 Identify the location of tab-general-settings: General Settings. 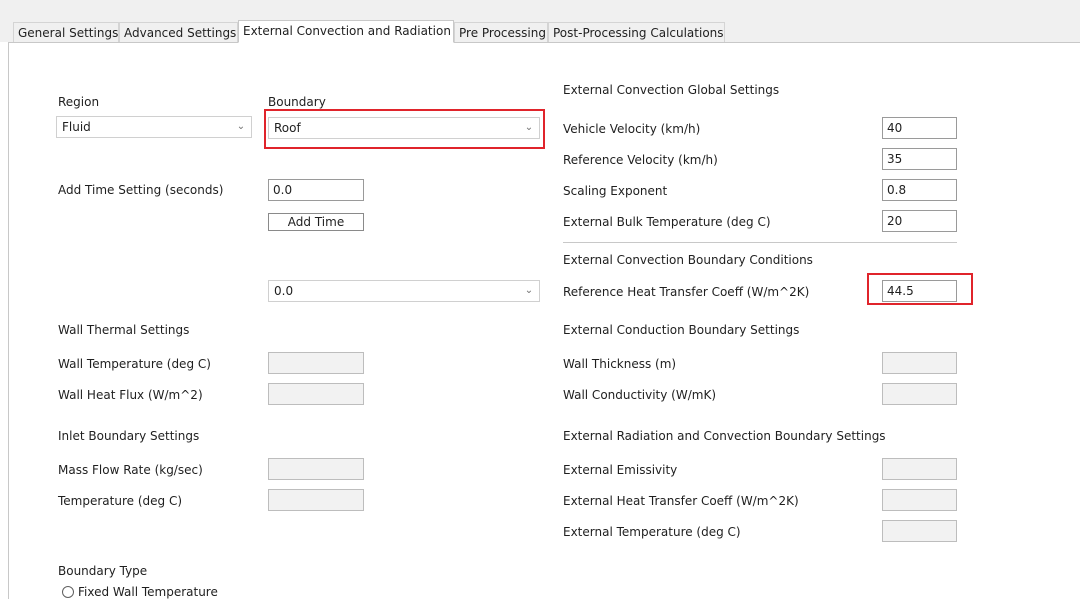
(66, 32).